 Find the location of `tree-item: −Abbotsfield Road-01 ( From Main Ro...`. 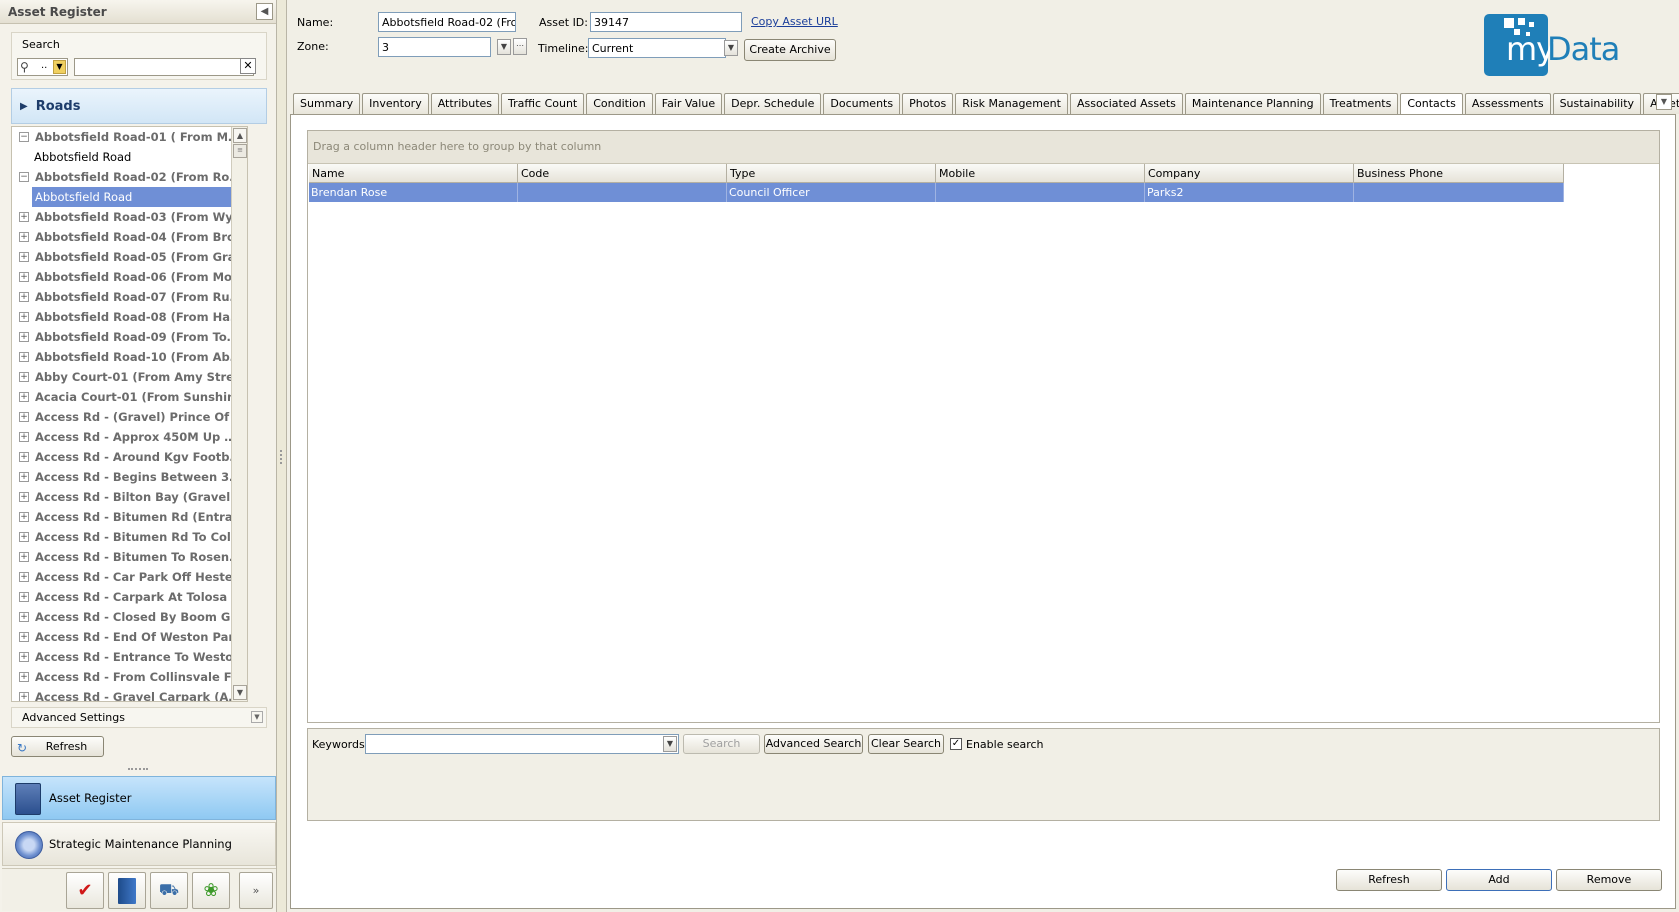

tree-item: −Abbotsfield Road-01 ( From Main Ro... is located at coordinates (129, 137).